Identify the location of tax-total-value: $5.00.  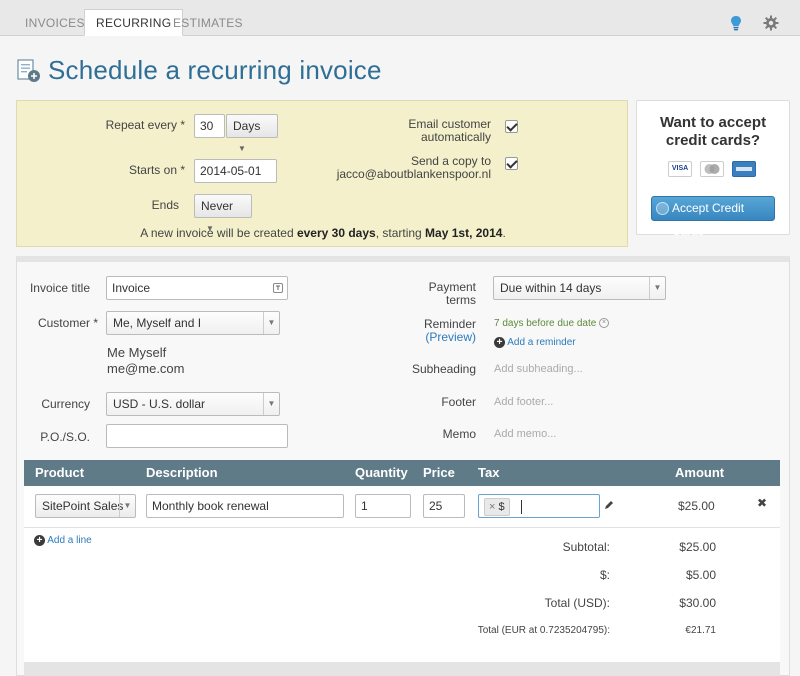
(700, 575).